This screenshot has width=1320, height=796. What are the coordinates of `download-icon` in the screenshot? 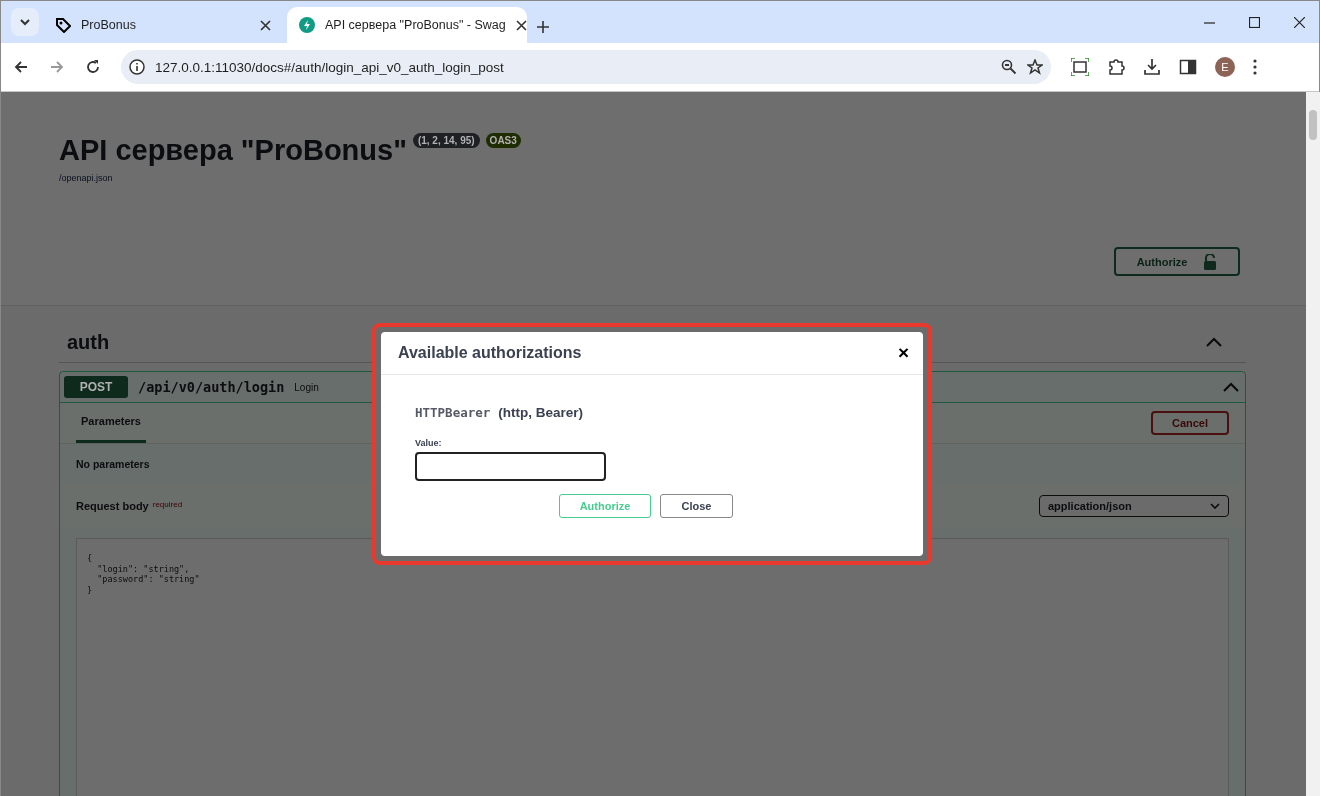 It's located at (1152, 67).